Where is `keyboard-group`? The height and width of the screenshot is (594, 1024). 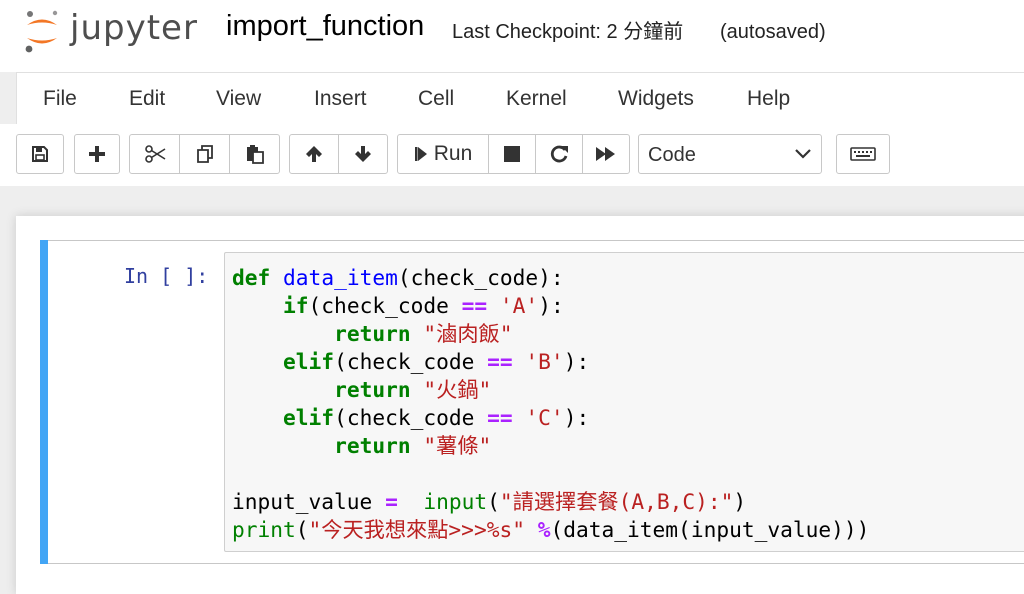 keyboard-group is located at coordinates (863, 154).